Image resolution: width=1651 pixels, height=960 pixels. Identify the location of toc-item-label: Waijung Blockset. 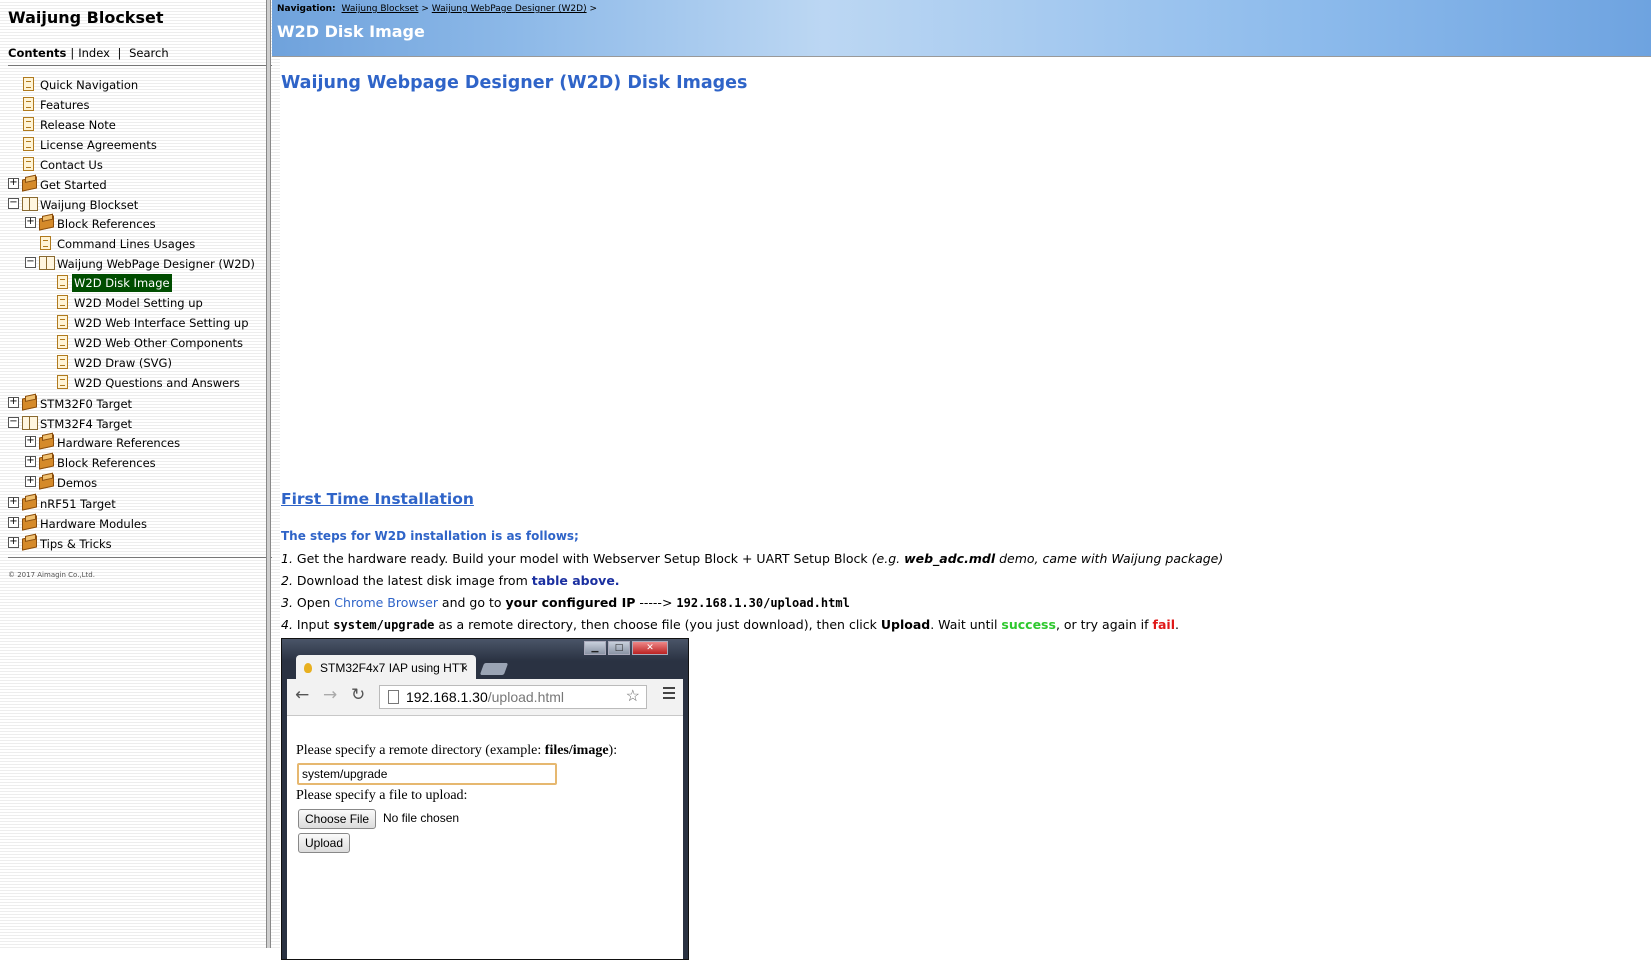
(89, 205).